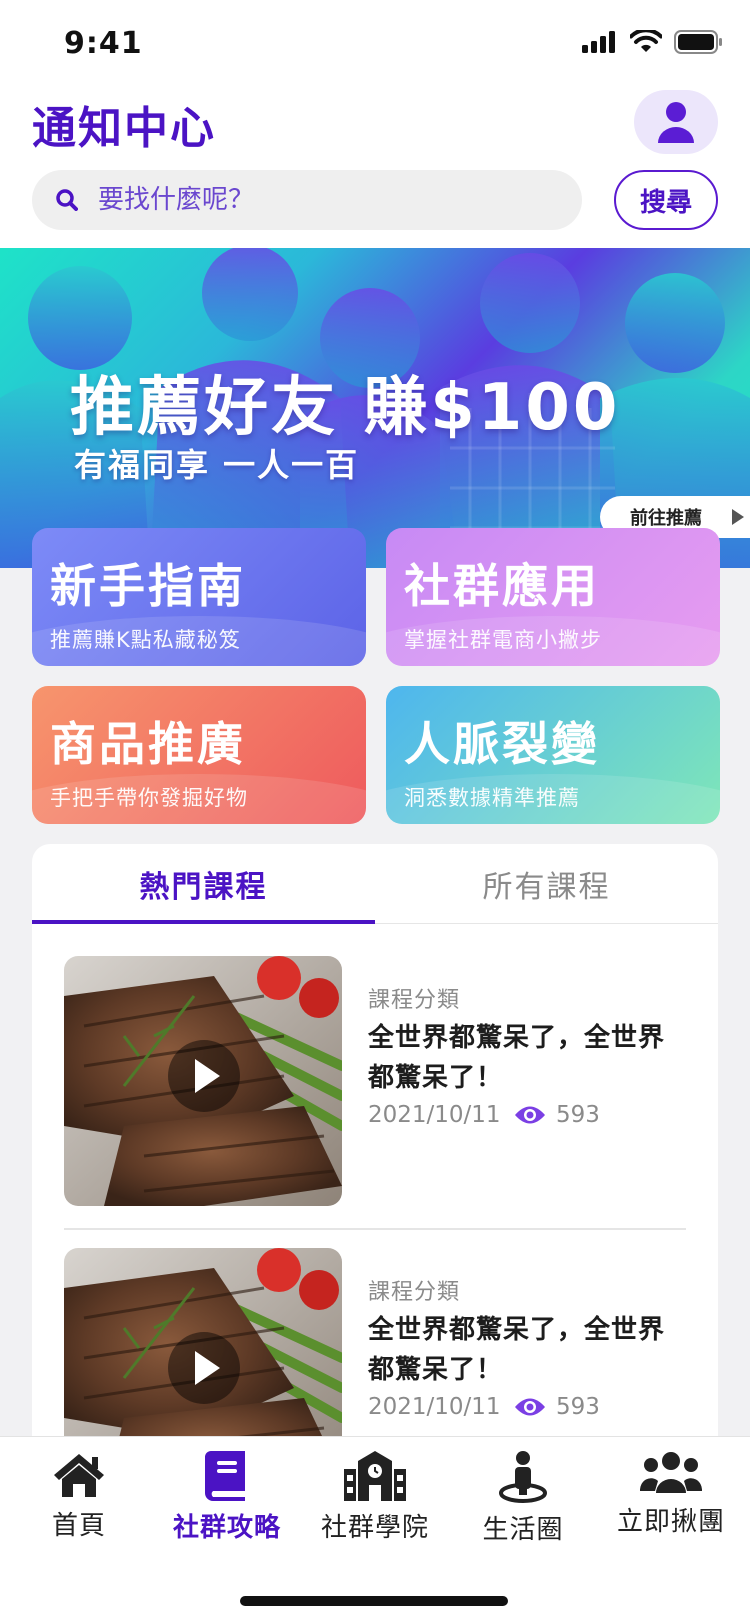 This screenshot has width=750, height=1624. Describe the element at coordinates (375, 1476) in the screenshot. I see `school-icon` at that location.